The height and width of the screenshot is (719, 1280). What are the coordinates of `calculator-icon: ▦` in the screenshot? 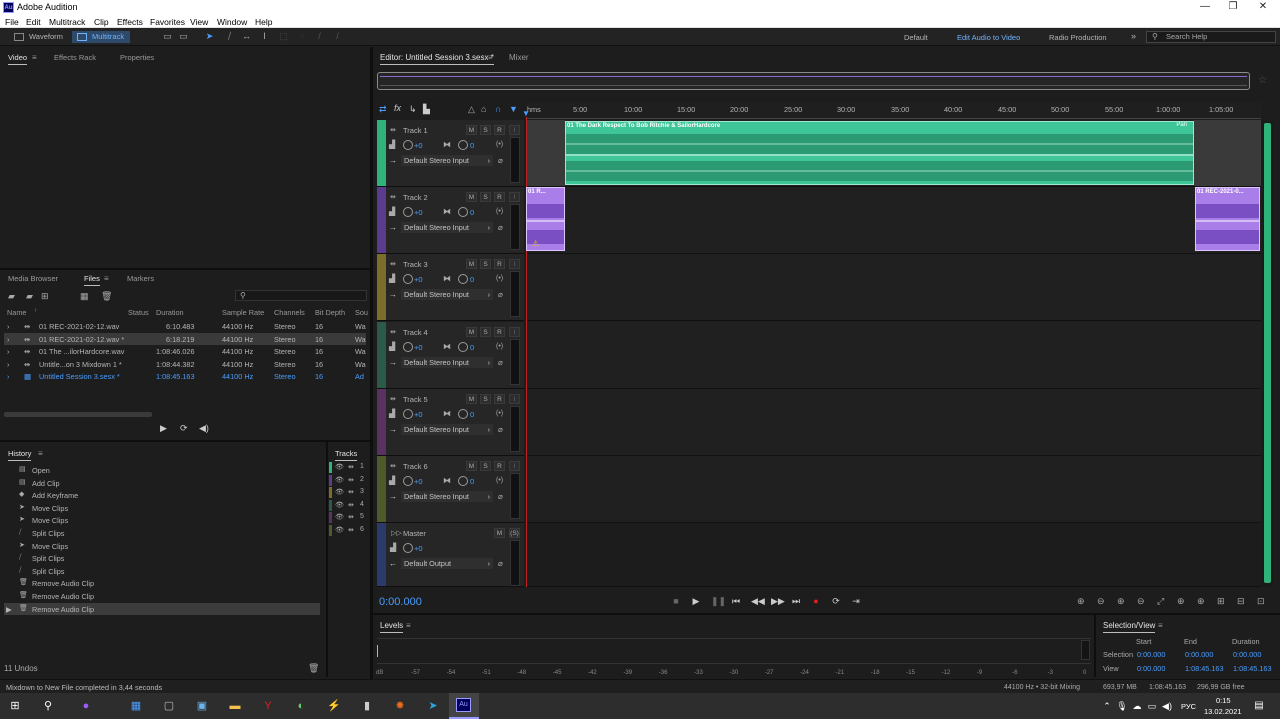 It's located at (136, 706).